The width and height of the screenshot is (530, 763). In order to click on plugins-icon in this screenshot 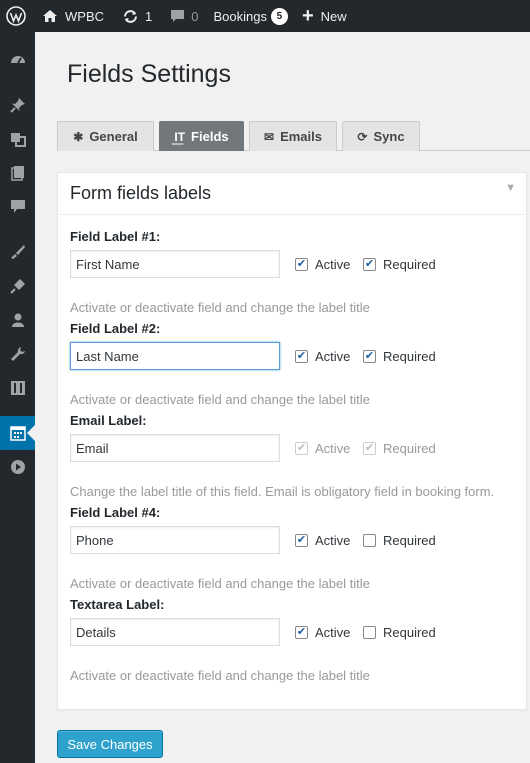, I will do `click(17, 286)`.